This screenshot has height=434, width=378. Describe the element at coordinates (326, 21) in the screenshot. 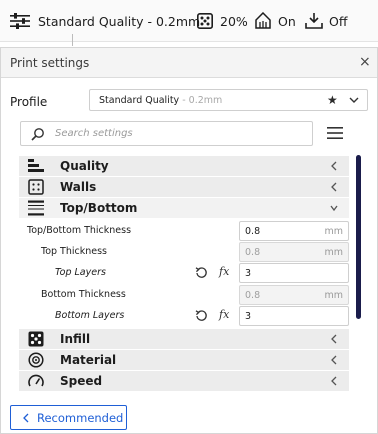

I see `adhesion-summary: Off` at that location.